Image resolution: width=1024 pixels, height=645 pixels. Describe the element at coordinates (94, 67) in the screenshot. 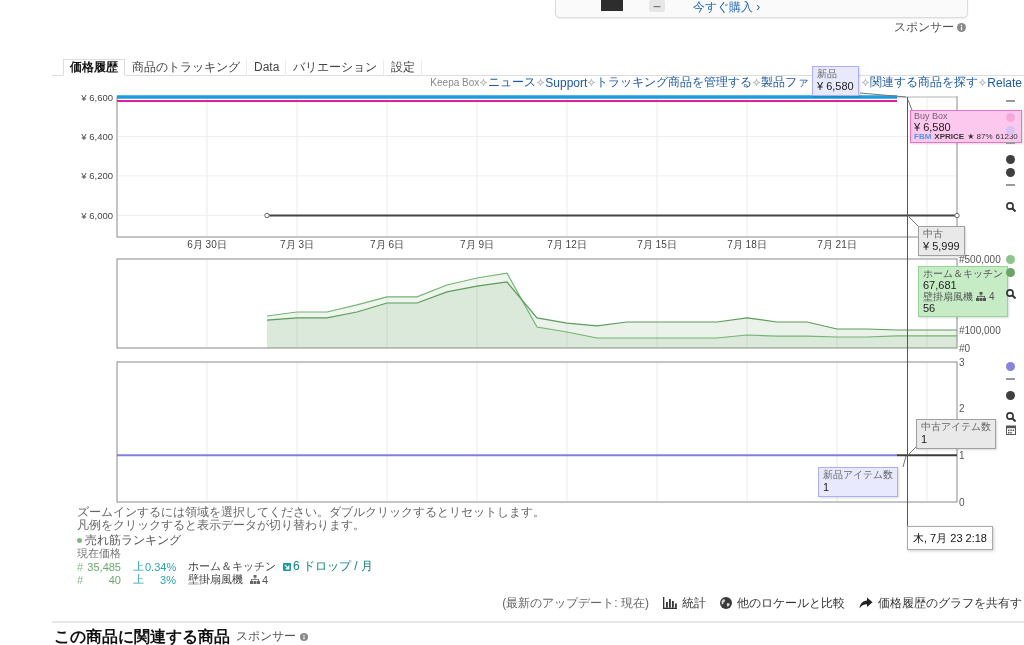

I see `tab: 価格履歴` at that location.